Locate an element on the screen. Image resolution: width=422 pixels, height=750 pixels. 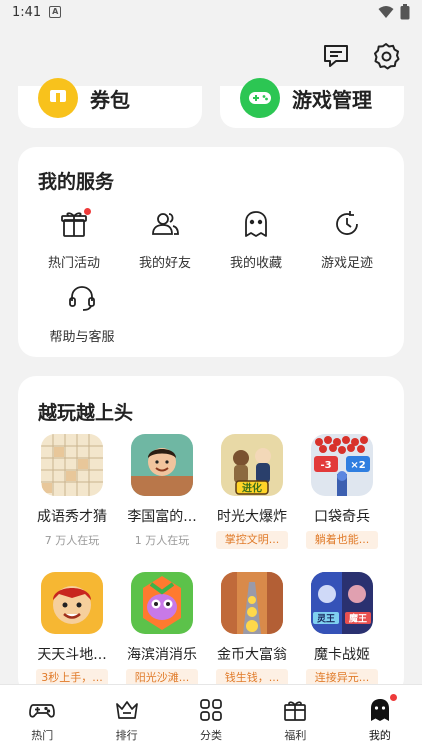
tab-welfare: 福利 is located at coordinates (295, 717).